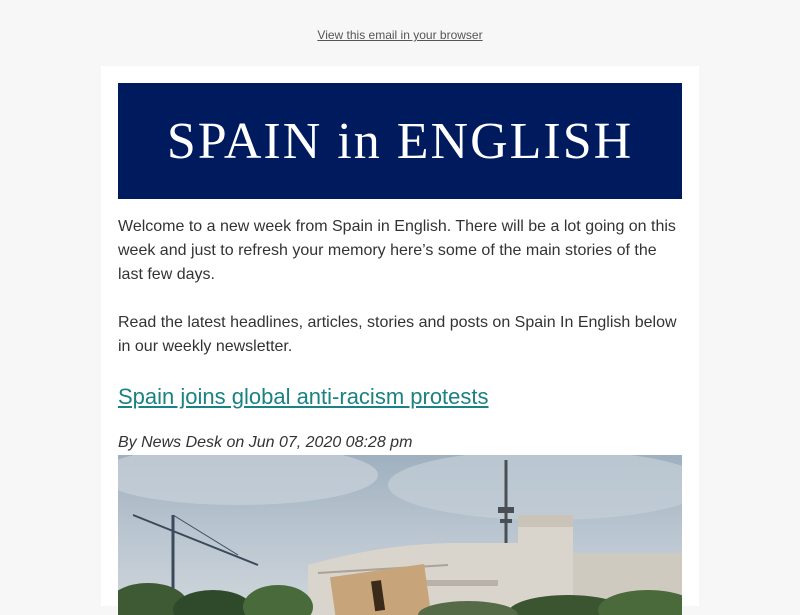 The height and width of the screenshot is (615, 800). Describe the element at coordinates (400, 397) in the screenshot. I see `article-headline-link: Spain joins global anti-racism protests` at that location.